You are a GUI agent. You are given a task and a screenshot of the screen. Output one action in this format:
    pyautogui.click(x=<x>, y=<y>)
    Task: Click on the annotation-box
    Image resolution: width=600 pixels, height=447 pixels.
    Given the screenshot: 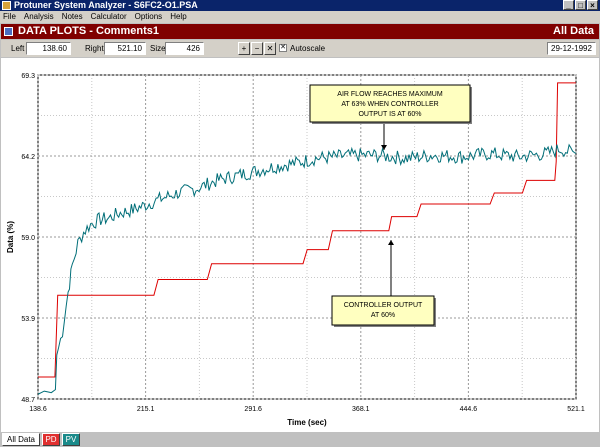 What is the action you would take?
    pyautogui.click(x=383, y=310)
    